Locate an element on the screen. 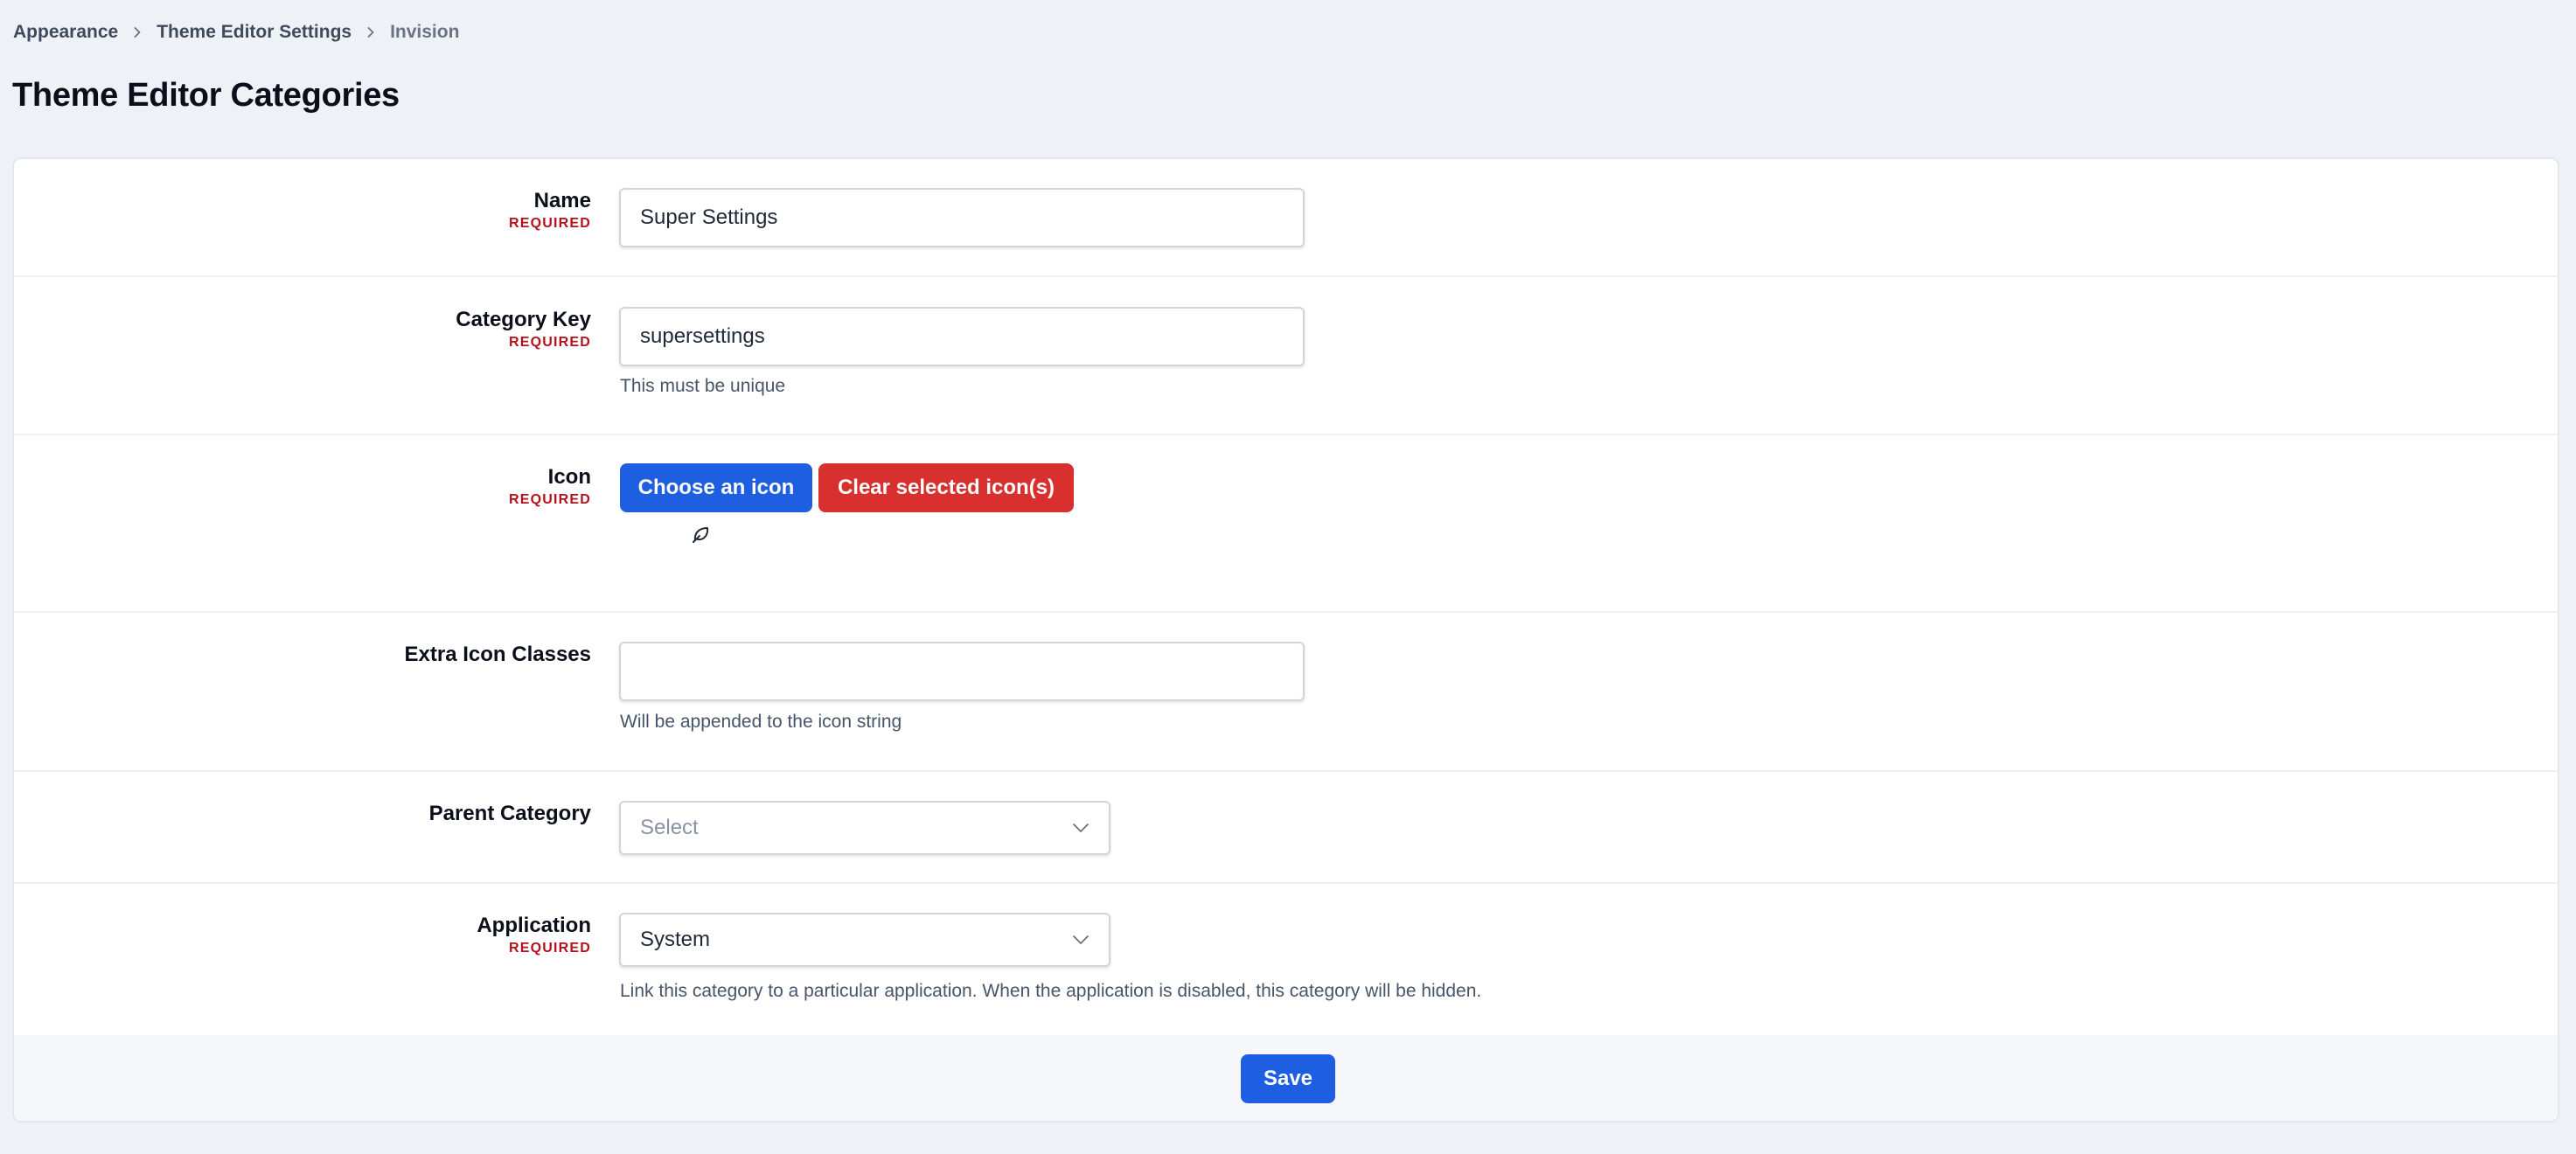 Image resolution: width=2576 pixels, height=1154 pixels. category-key-label: Category Key is located at coordinates (523, 319).